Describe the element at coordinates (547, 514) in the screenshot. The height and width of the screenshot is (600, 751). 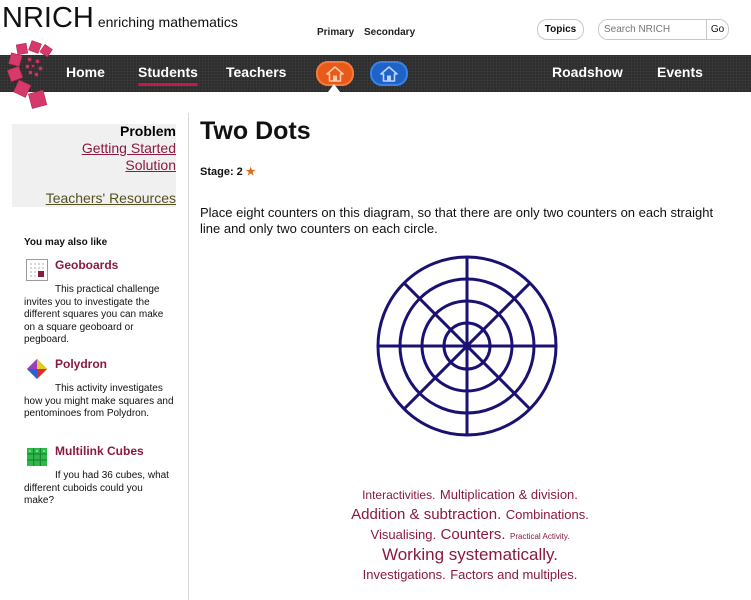
I see `tag-combinations: Combinations.` at that location.